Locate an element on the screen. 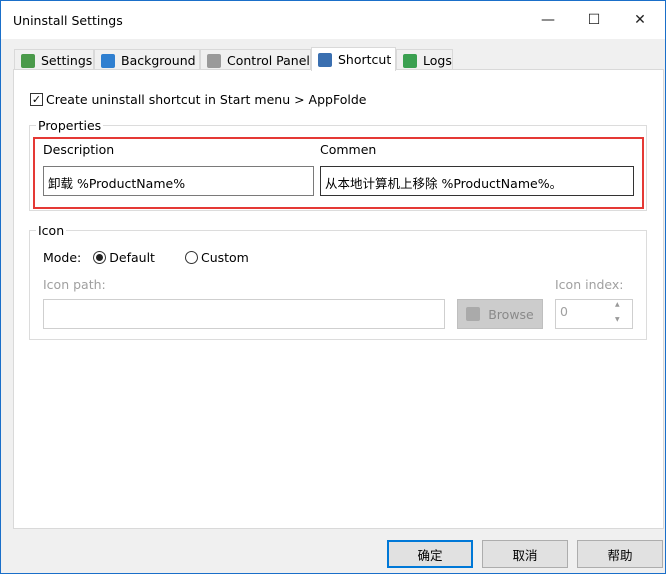 This screenshot has height=574, width=666. help-button: 帮助 is located at coordinates (620, 554).